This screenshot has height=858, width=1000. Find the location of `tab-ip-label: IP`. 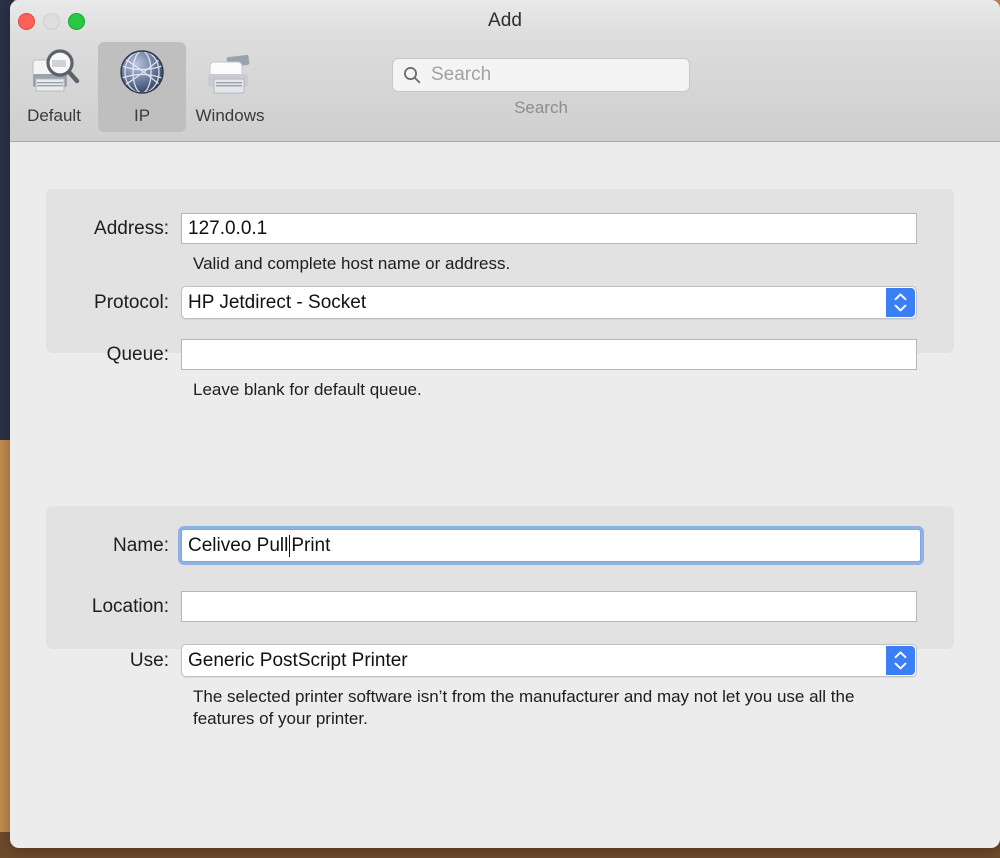

tab-ip-label: IP is located at coordinates (142, 115).